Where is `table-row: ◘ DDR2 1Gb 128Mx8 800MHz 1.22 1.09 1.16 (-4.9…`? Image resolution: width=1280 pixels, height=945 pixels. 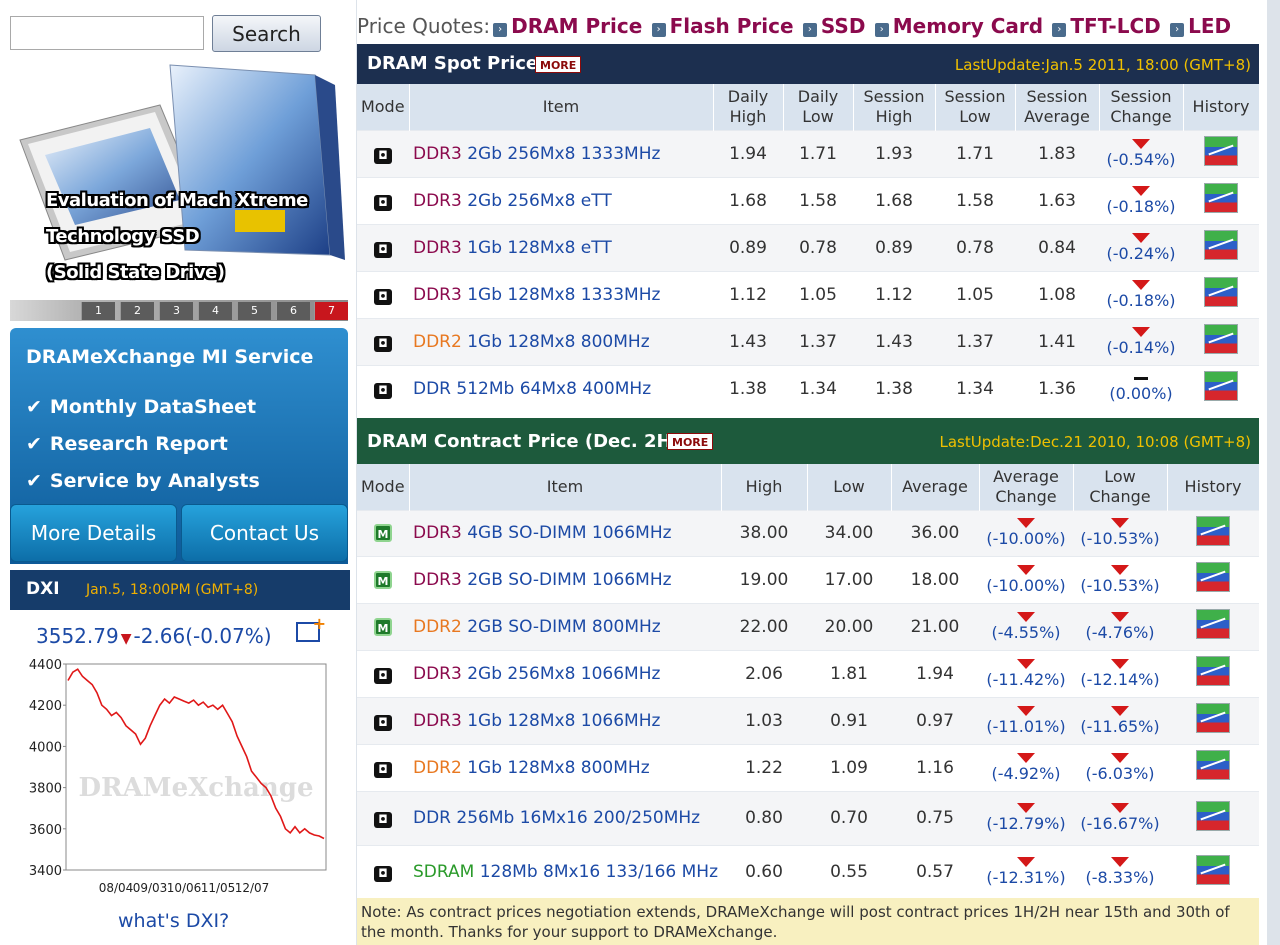
table-row: ◘ DDR2 1Gb 128Mx8 800MHz 1.22 1.09 1.16 (-4.9… is located at coordinates (808, 767).